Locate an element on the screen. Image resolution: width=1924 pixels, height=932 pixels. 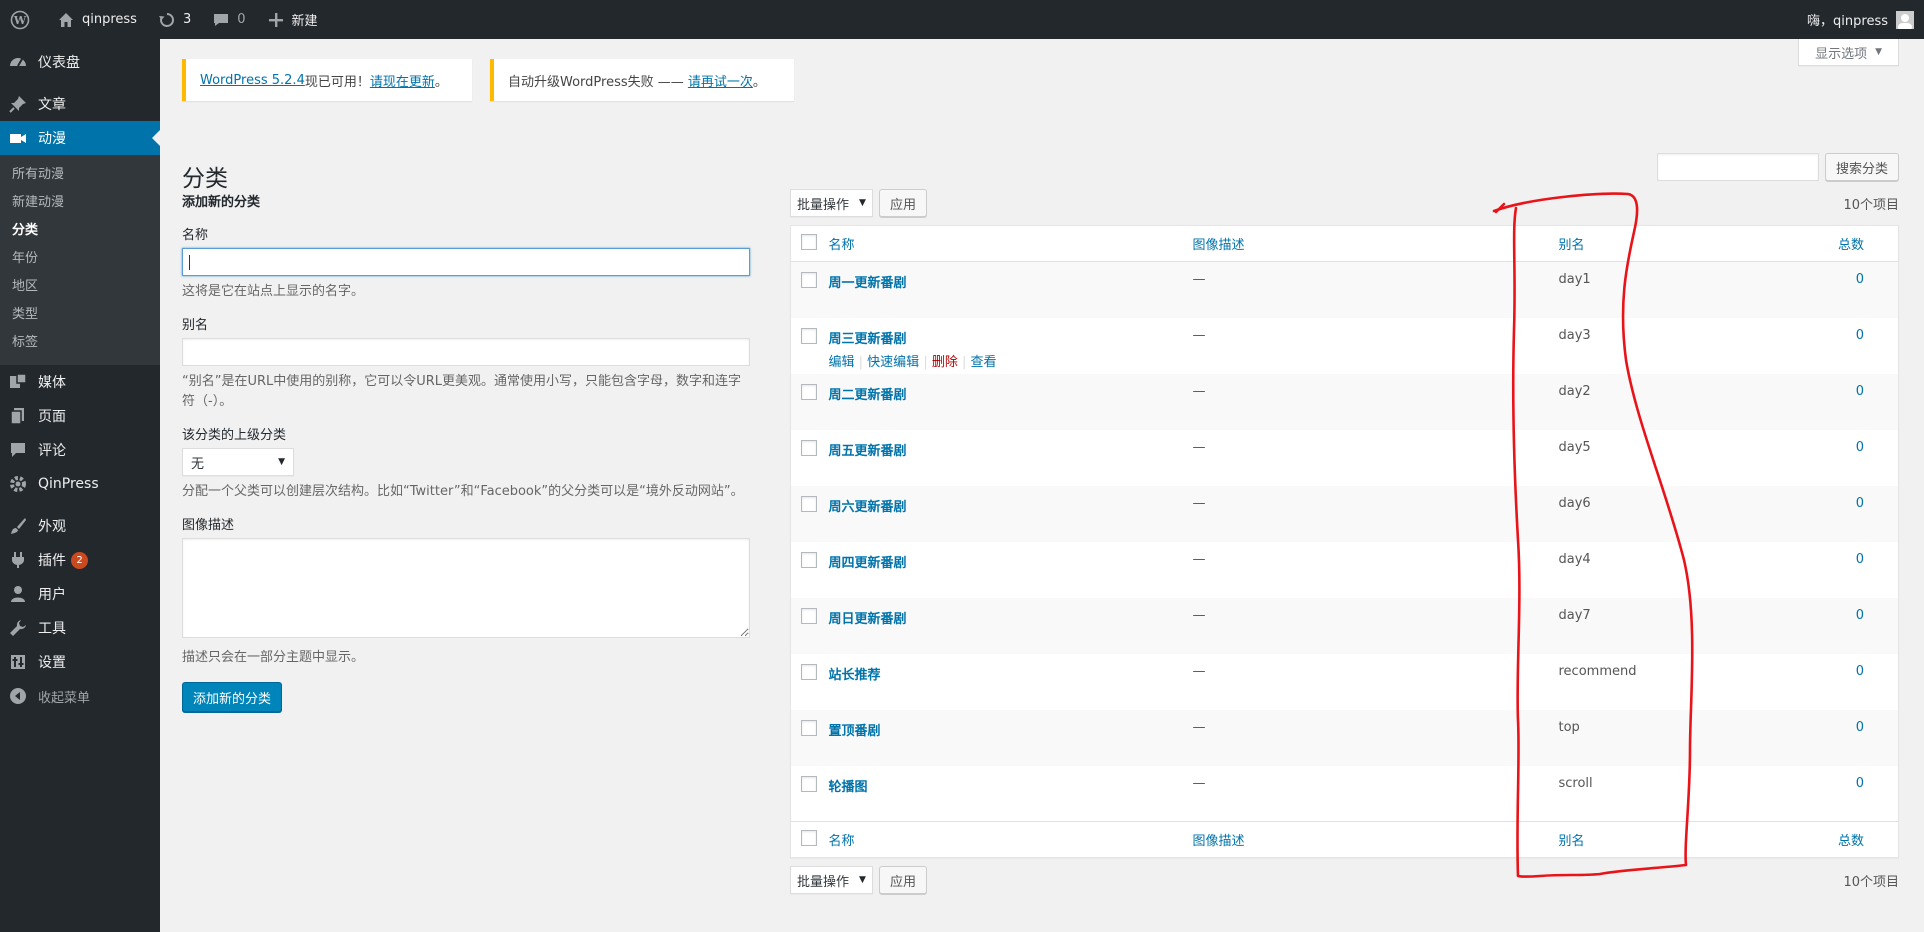
svg-text: W is located at coordinates (20, 20).